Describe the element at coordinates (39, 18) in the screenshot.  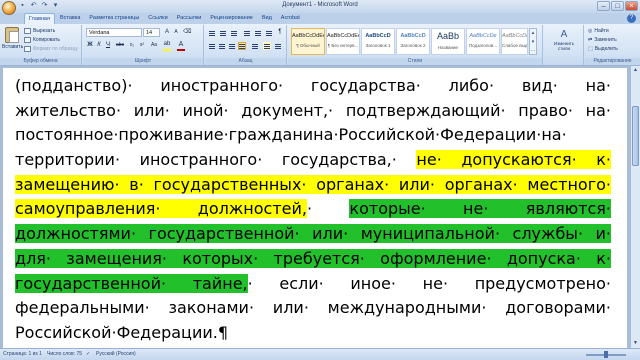
I see `tab-home: Главная` at that location.